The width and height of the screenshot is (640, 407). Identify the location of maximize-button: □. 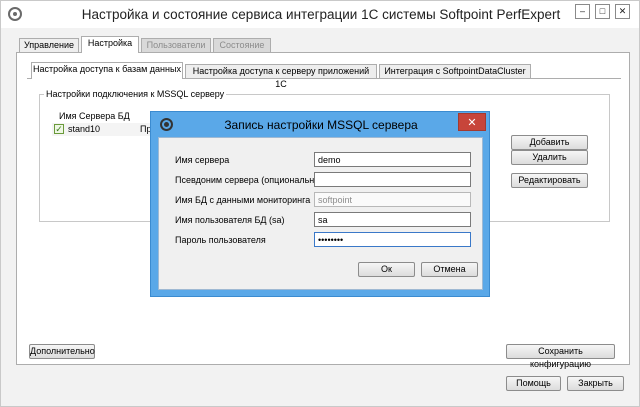
(602, 11).